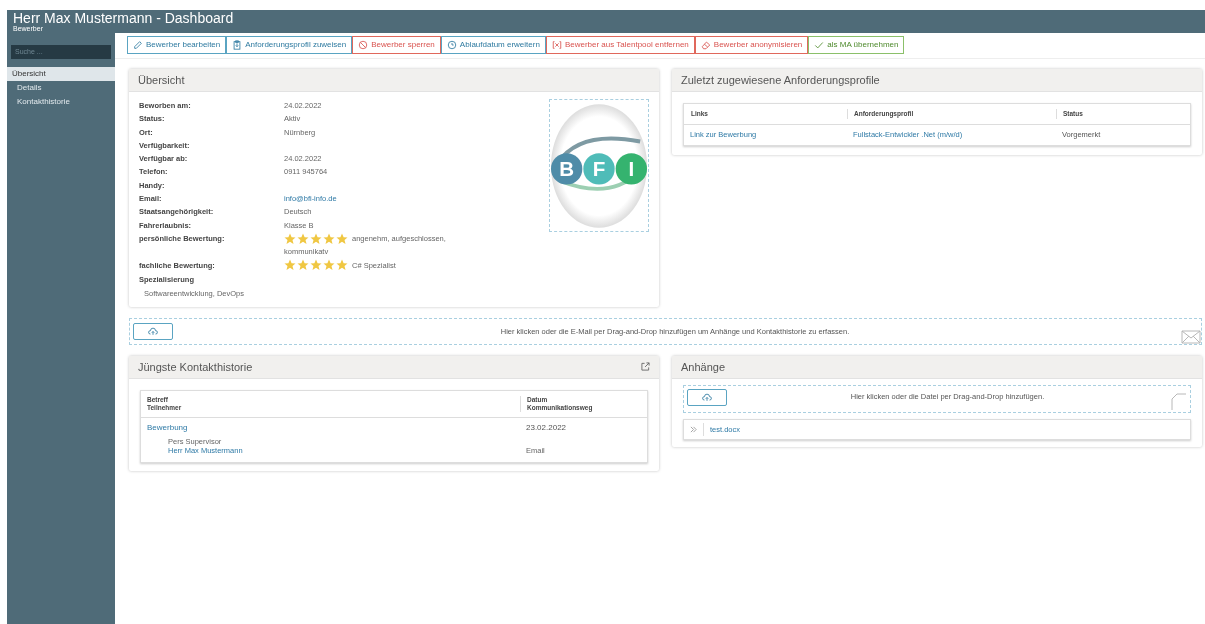 Image resolution: width=1205 pixels, height=624 pixels. What do you see at coordinates (396, 45) in the screenshot?
I see `toolbar-button: Bewerber sperren` at bounding box center [396, 45].